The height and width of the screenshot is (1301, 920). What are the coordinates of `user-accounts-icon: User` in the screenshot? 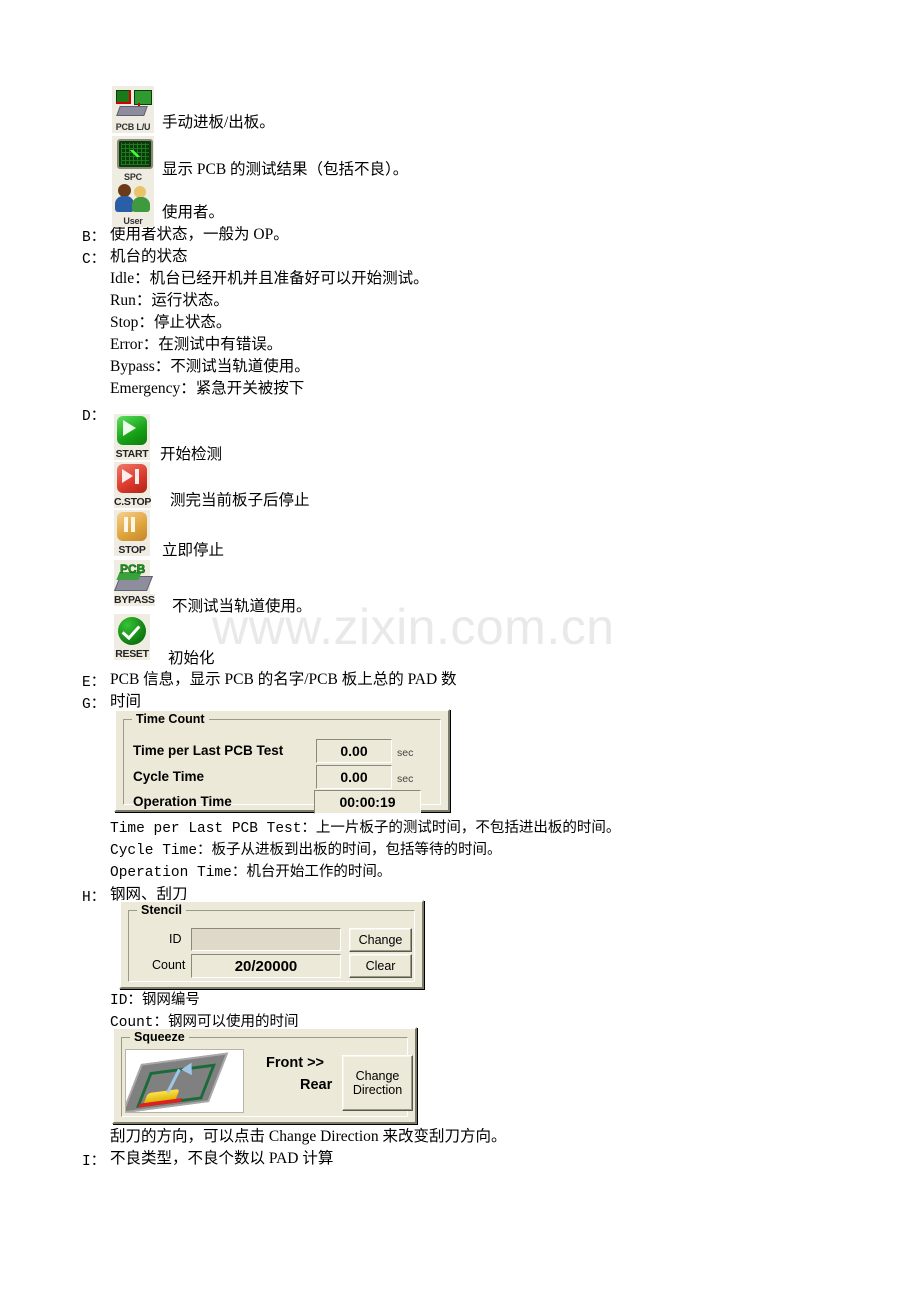 It's located at (133, 203).